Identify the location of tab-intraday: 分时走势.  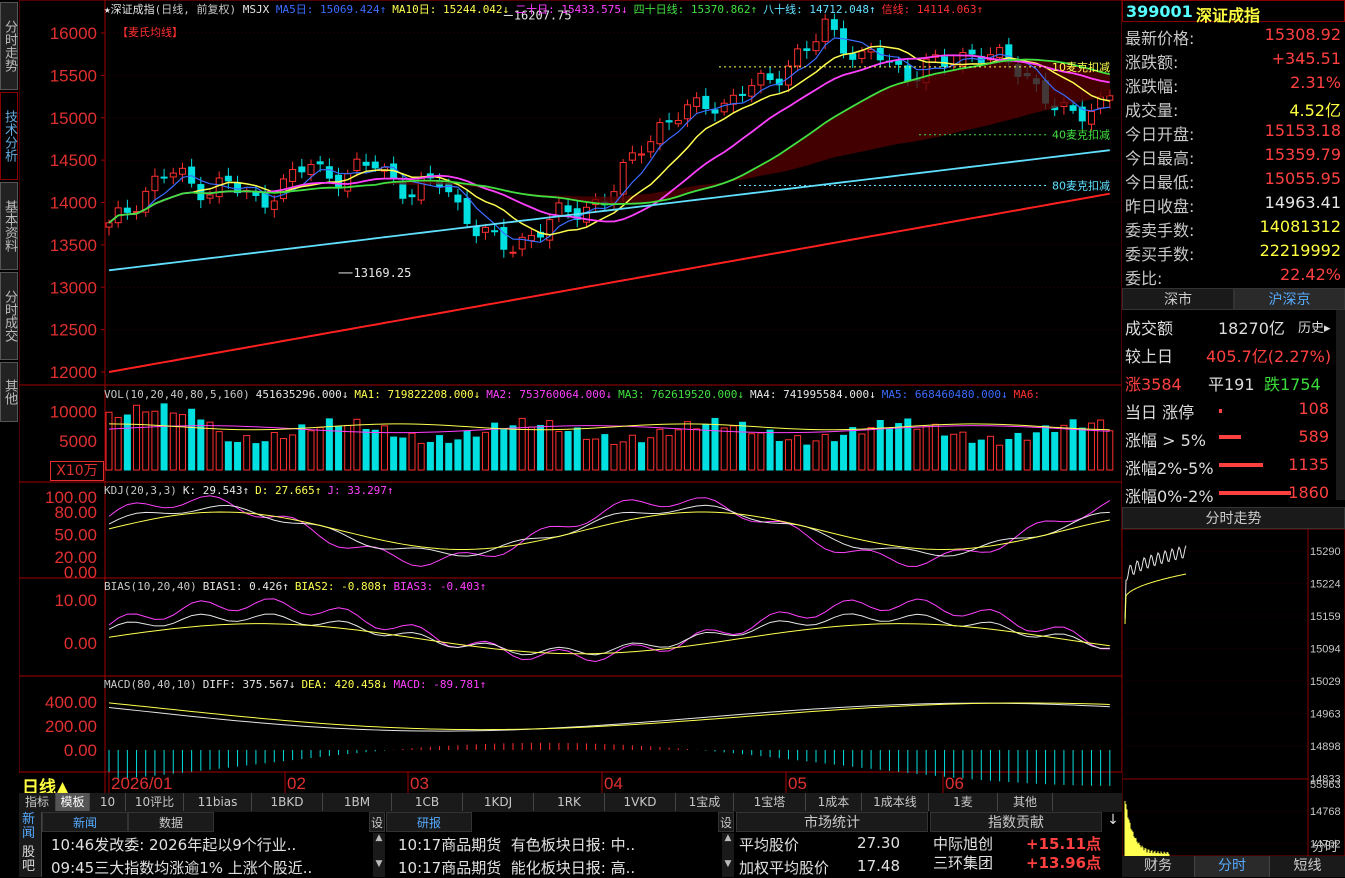
(9, 46).